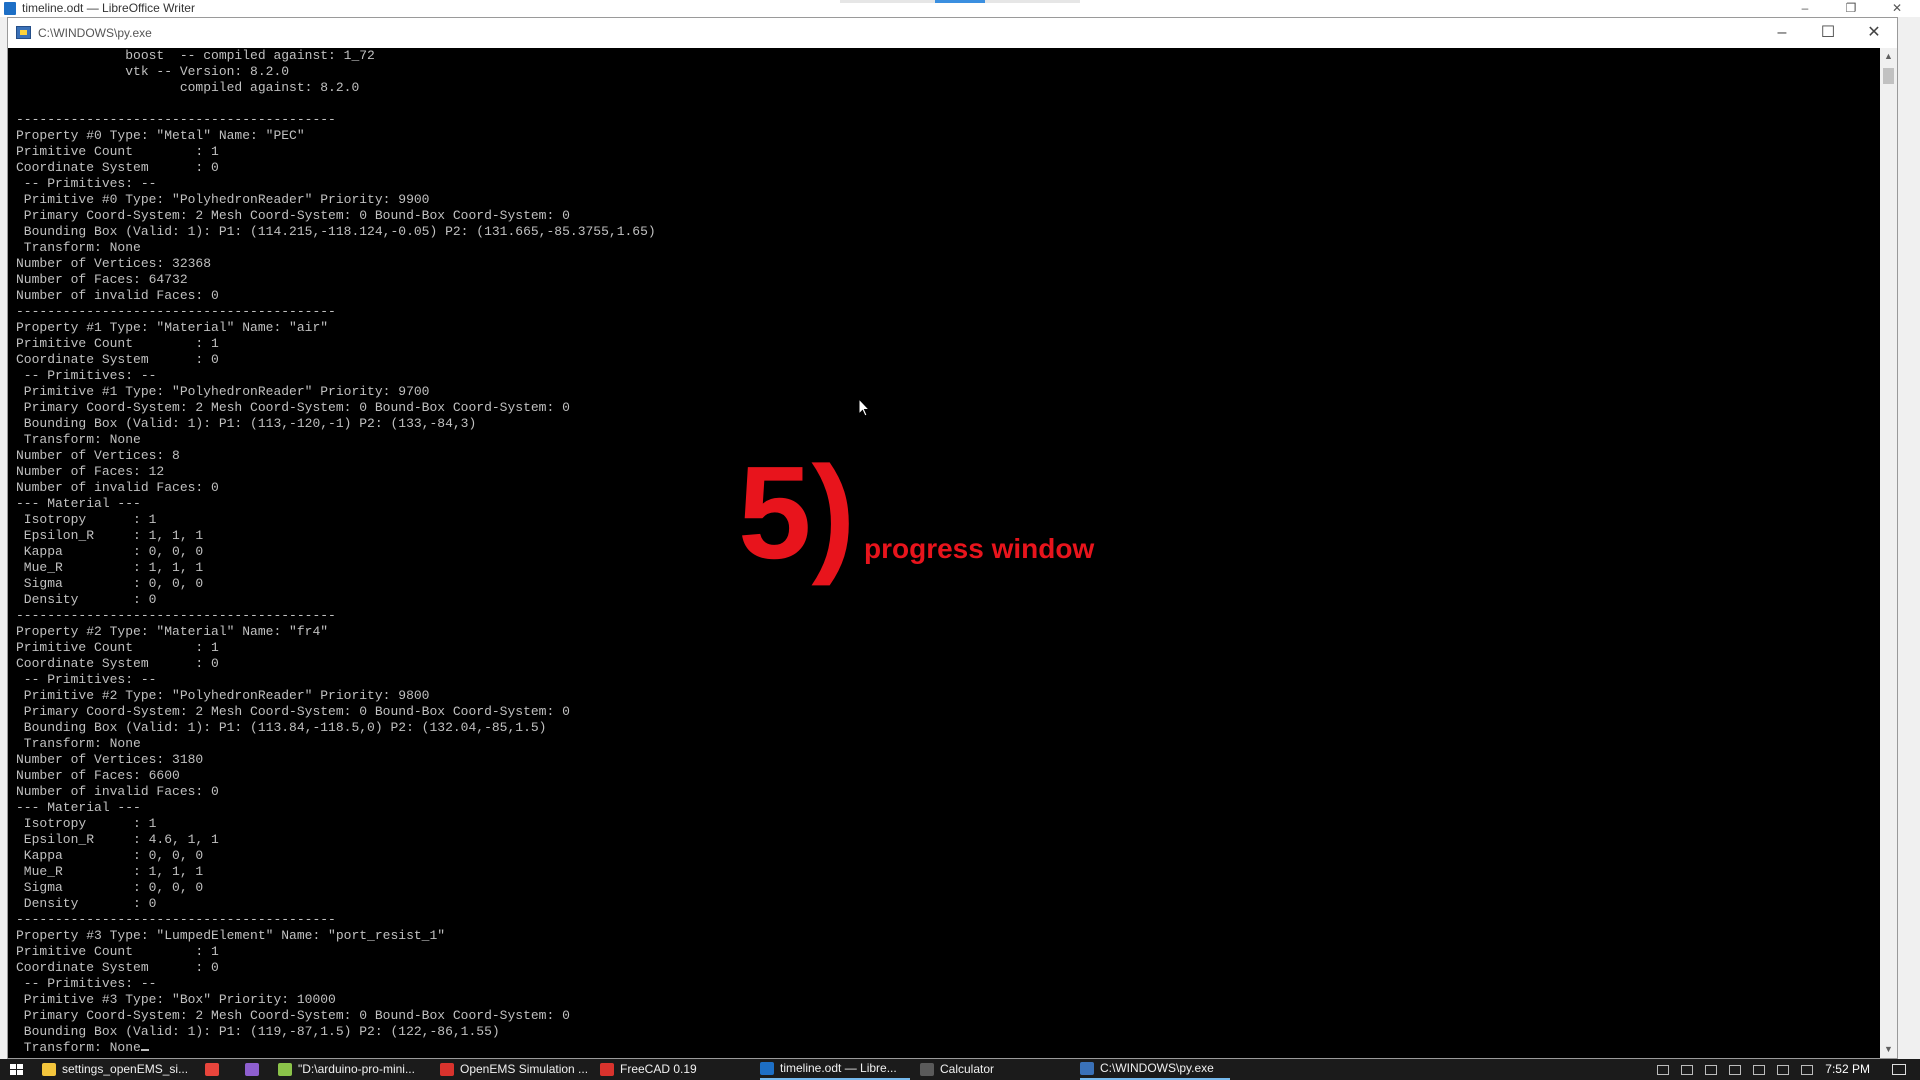 The height and width of the screenshot is (1080, 1920). Describe the element at coordinates (927, 1069) in the screenshot. I see `calculator-icon` at that location.